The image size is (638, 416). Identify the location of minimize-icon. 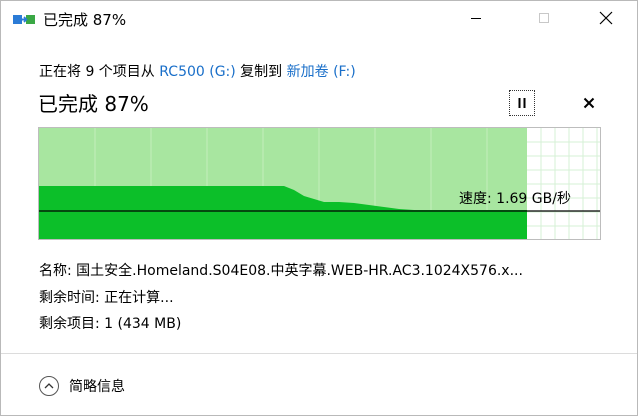
(476, 18).